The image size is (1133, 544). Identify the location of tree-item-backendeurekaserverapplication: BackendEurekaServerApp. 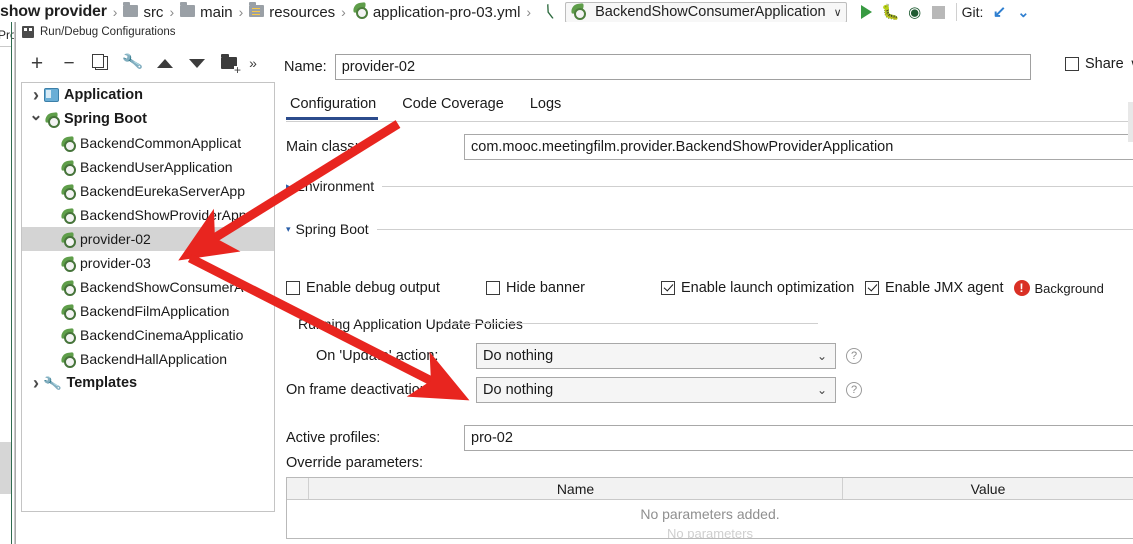
(148, 191).